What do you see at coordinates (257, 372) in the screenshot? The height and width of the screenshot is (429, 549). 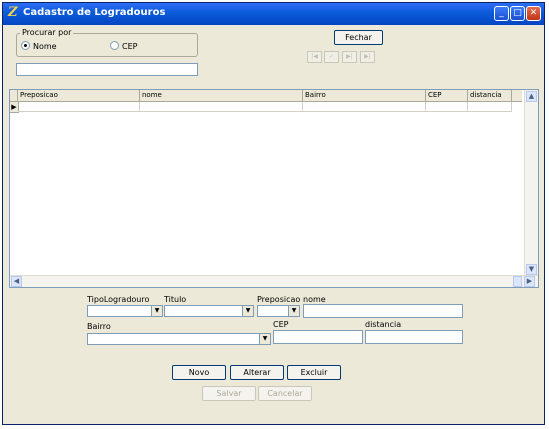 I see `alterar-button: Alterar` at bounding box center [257, 372].